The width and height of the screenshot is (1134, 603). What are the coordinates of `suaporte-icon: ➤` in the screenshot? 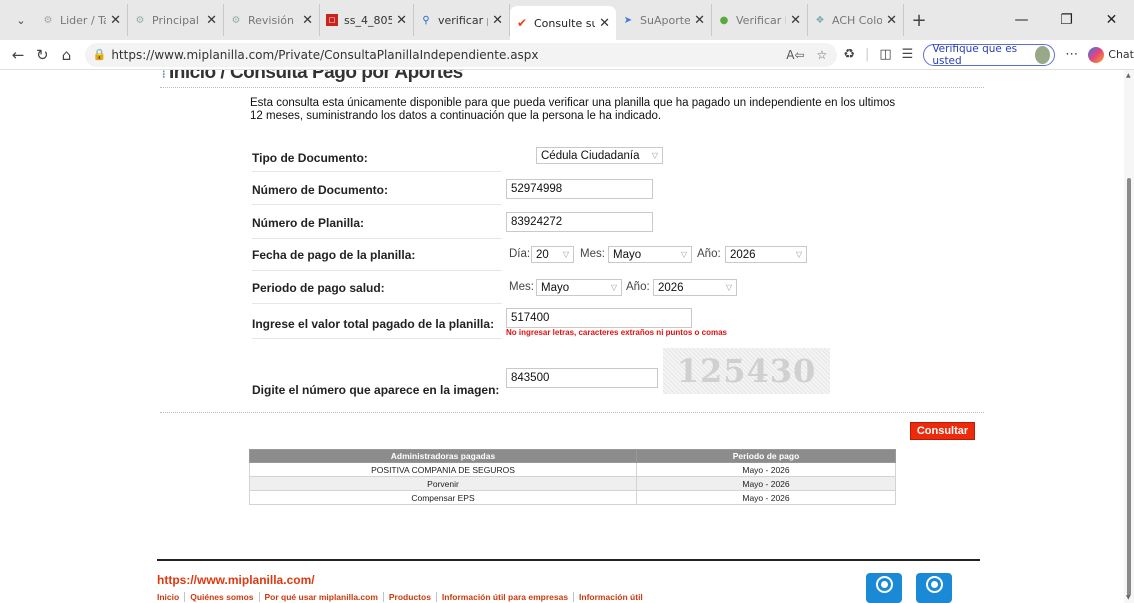 It's located at (628, 20).